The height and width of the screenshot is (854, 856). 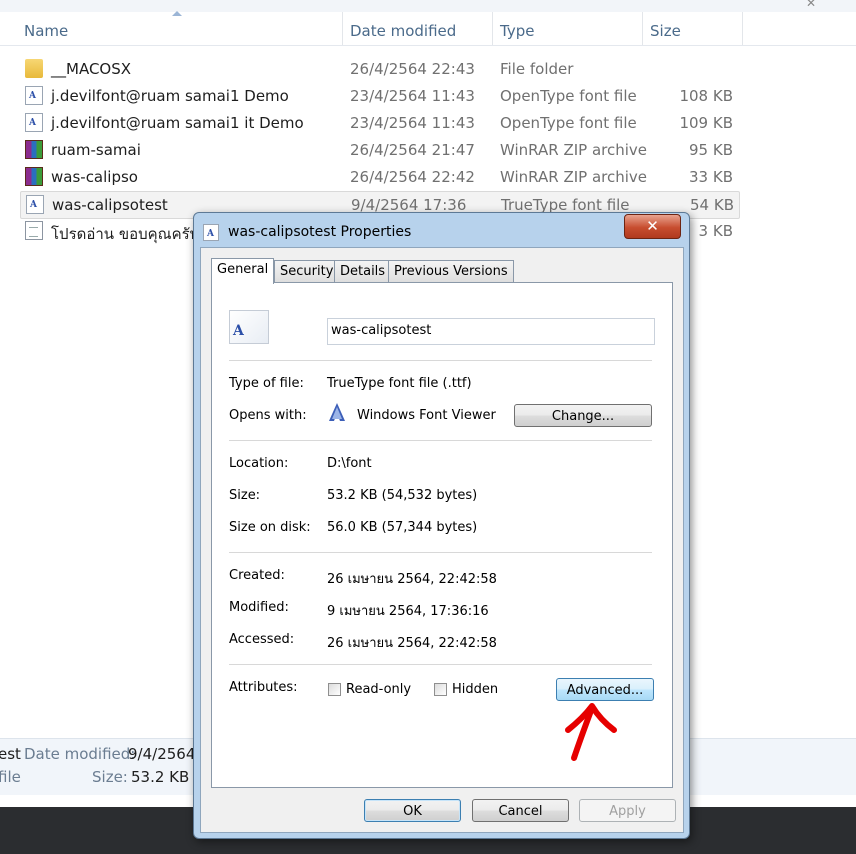 I want to click on column-header-bar: Name Date modified Type Size, so click(x=428, y=29).